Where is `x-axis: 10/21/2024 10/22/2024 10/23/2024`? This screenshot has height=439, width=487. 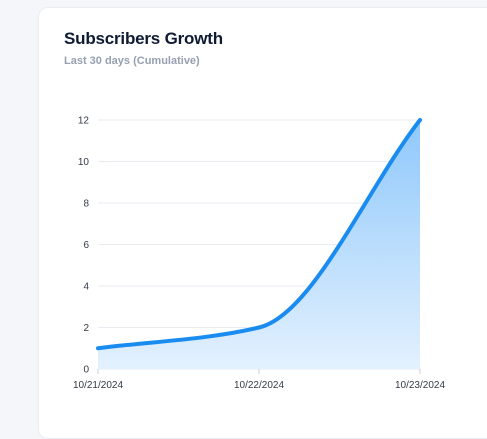
x-axis: 10/21/2024 10/22/2024 10/23/2024 is located at coordinates (259, 380).